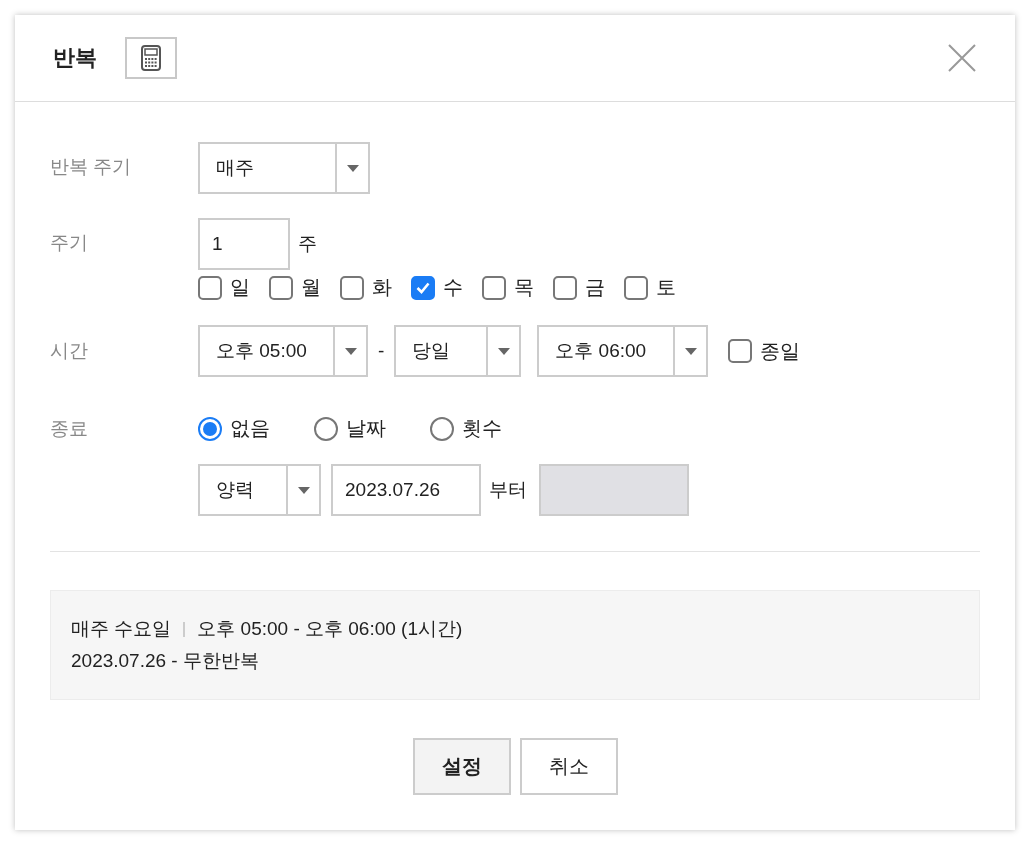 The image size is (1032, 848). Describe the element at coordinates (423, 287) in the screenshot. I see `checkmark-icon` at that location.